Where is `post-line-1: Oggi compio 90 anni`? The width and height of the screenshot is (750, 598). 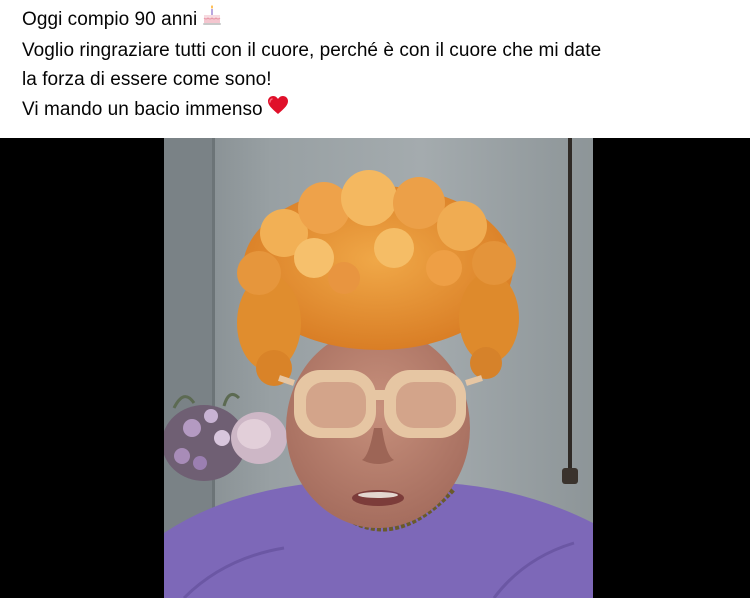 post-line-1: Oggi compio 90 anni is located at coordinates (382, 20).